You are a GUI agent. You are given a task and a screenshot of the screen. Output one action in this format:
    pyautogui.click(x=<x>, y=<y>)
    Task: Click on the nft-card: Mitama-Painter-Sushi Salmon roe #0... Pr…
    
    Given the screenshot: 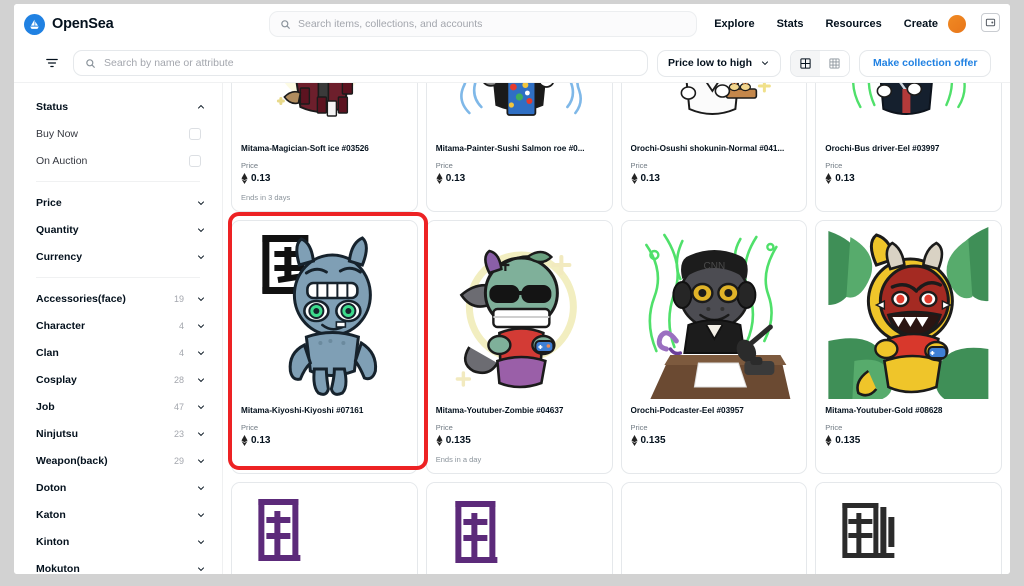 What is the action you would take?
    pyautogui.click(x=519, y=147)
    